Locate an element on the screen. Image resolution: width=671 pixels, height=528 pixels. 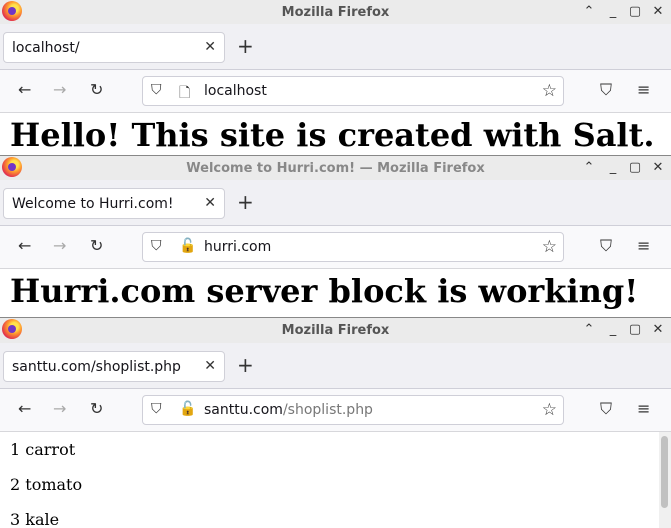
page-content: Hurri.com server block is working! is located at coordinates (335, 293).